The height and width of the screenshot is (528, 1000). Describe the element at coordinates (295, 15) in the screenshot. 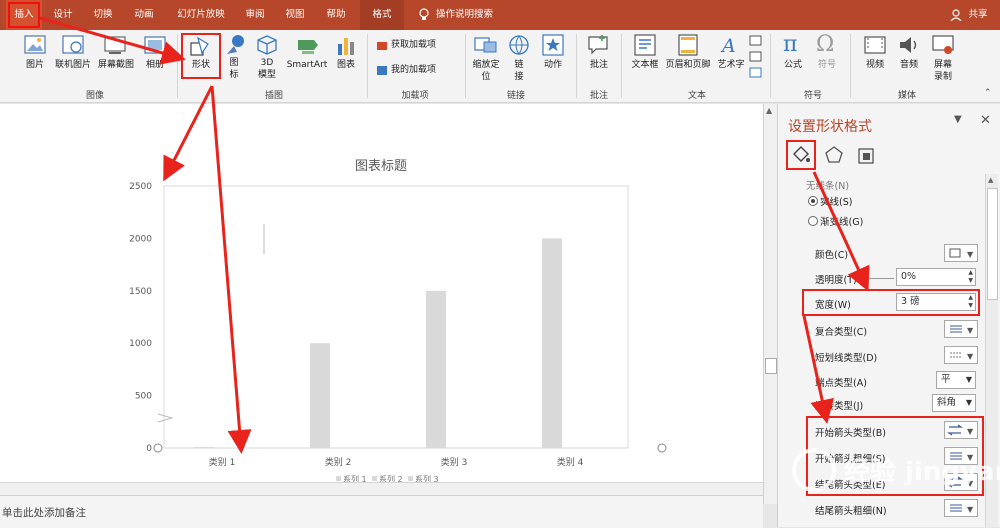

I see `tab-view: 视图` at that location.